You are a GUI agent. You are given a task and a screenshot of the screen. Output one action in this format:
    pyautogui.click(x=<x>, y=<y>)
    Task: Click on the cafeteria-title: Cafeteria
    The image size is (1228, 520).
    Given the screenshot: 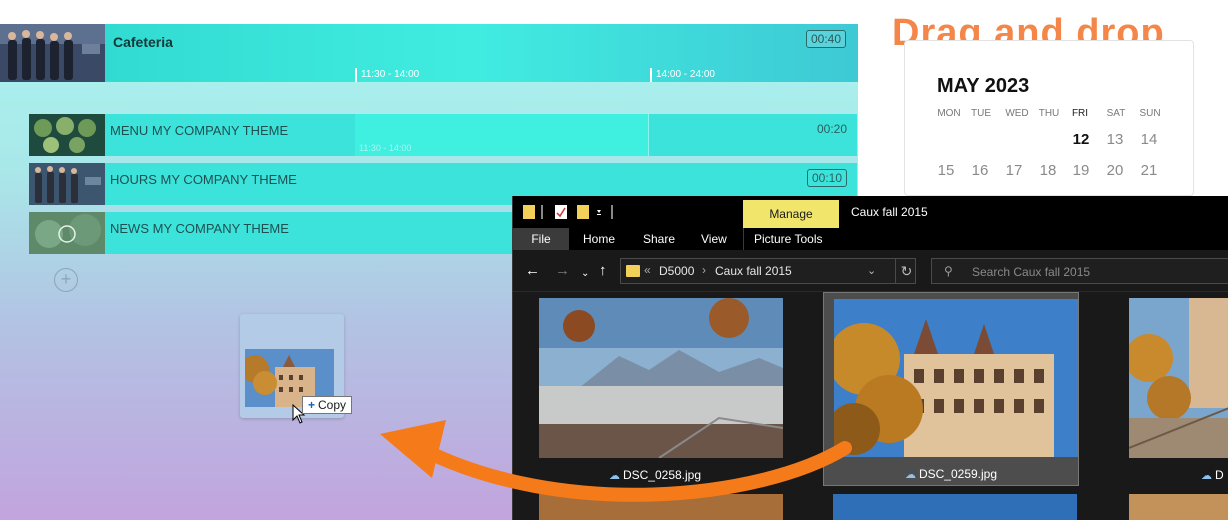 What is the action you would take?
    pyautogui.click(x=143, y=42)
    